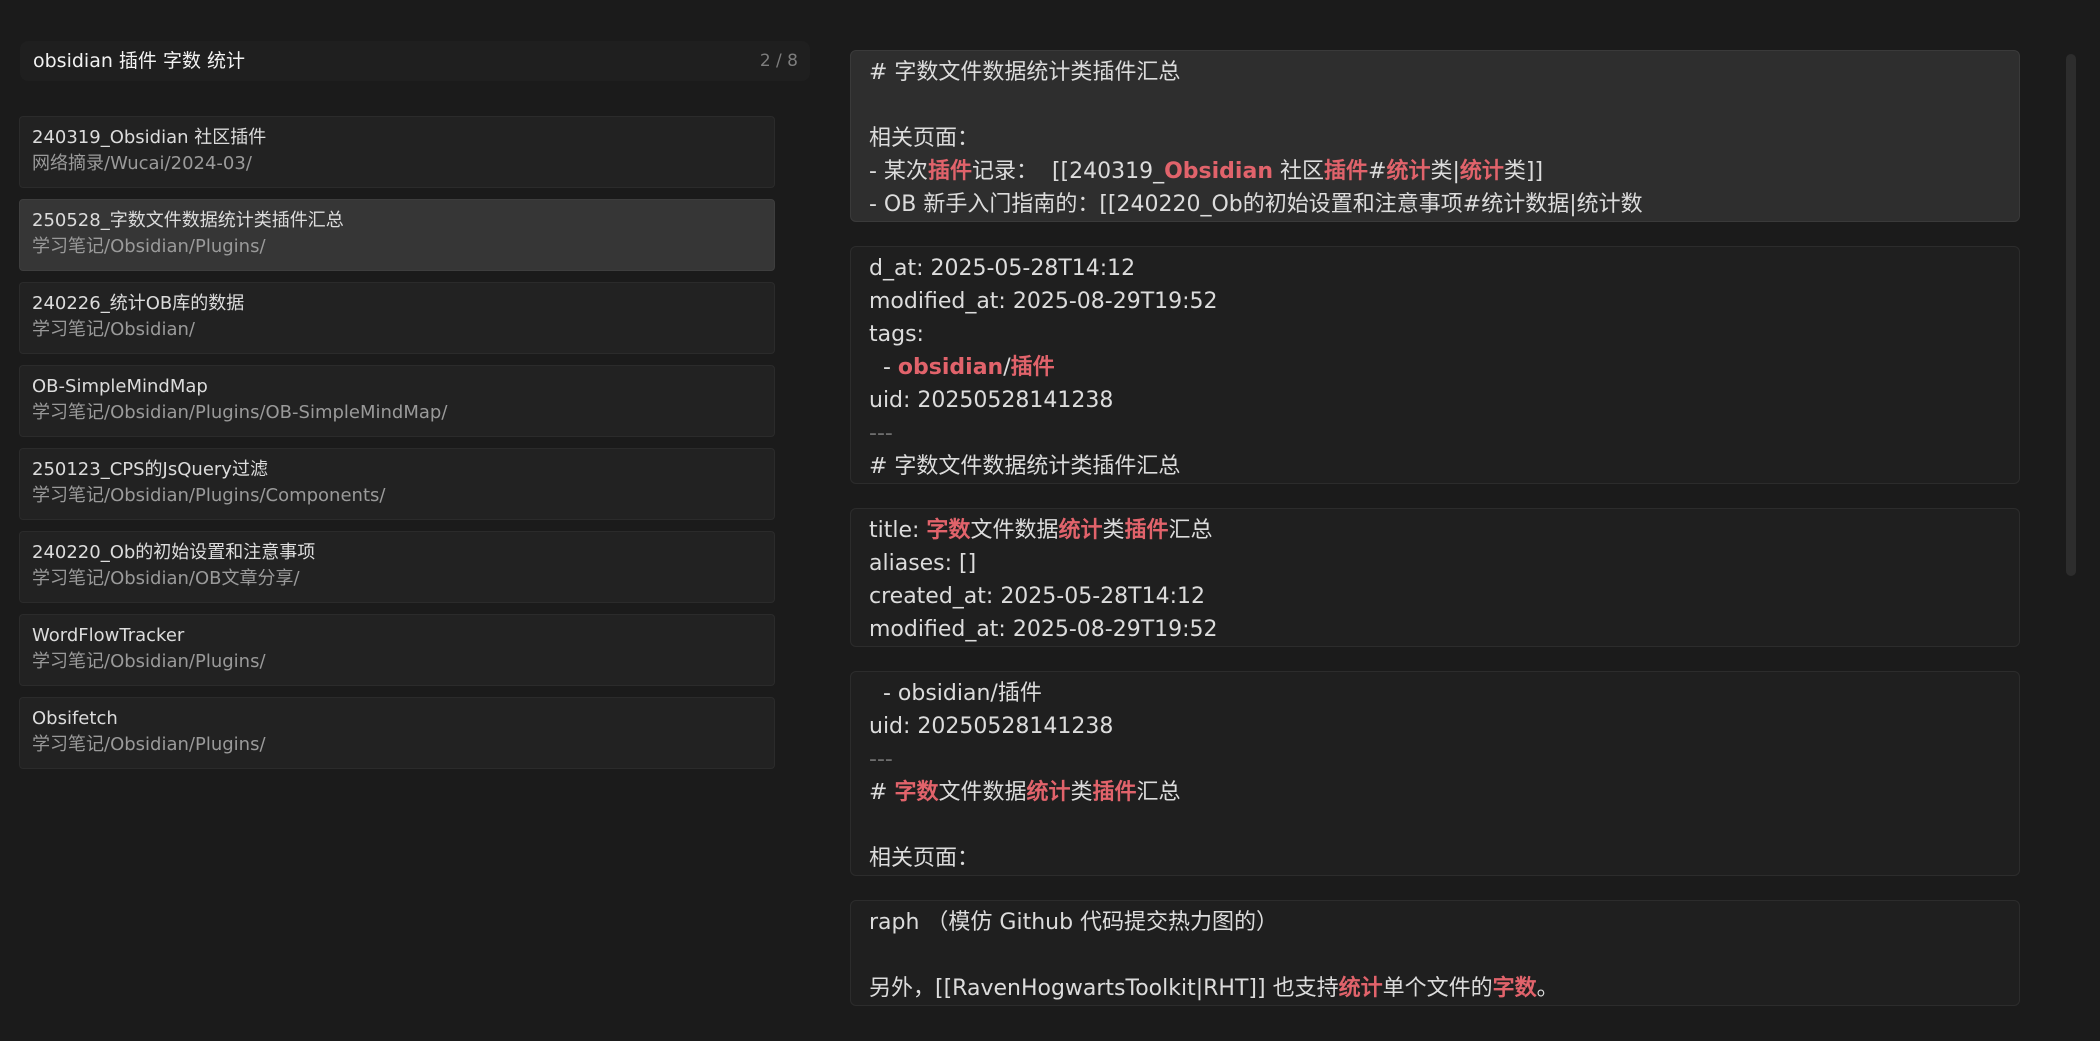  I want to click on result-title: 240226_统计OB库的数据, so click(138, 303).